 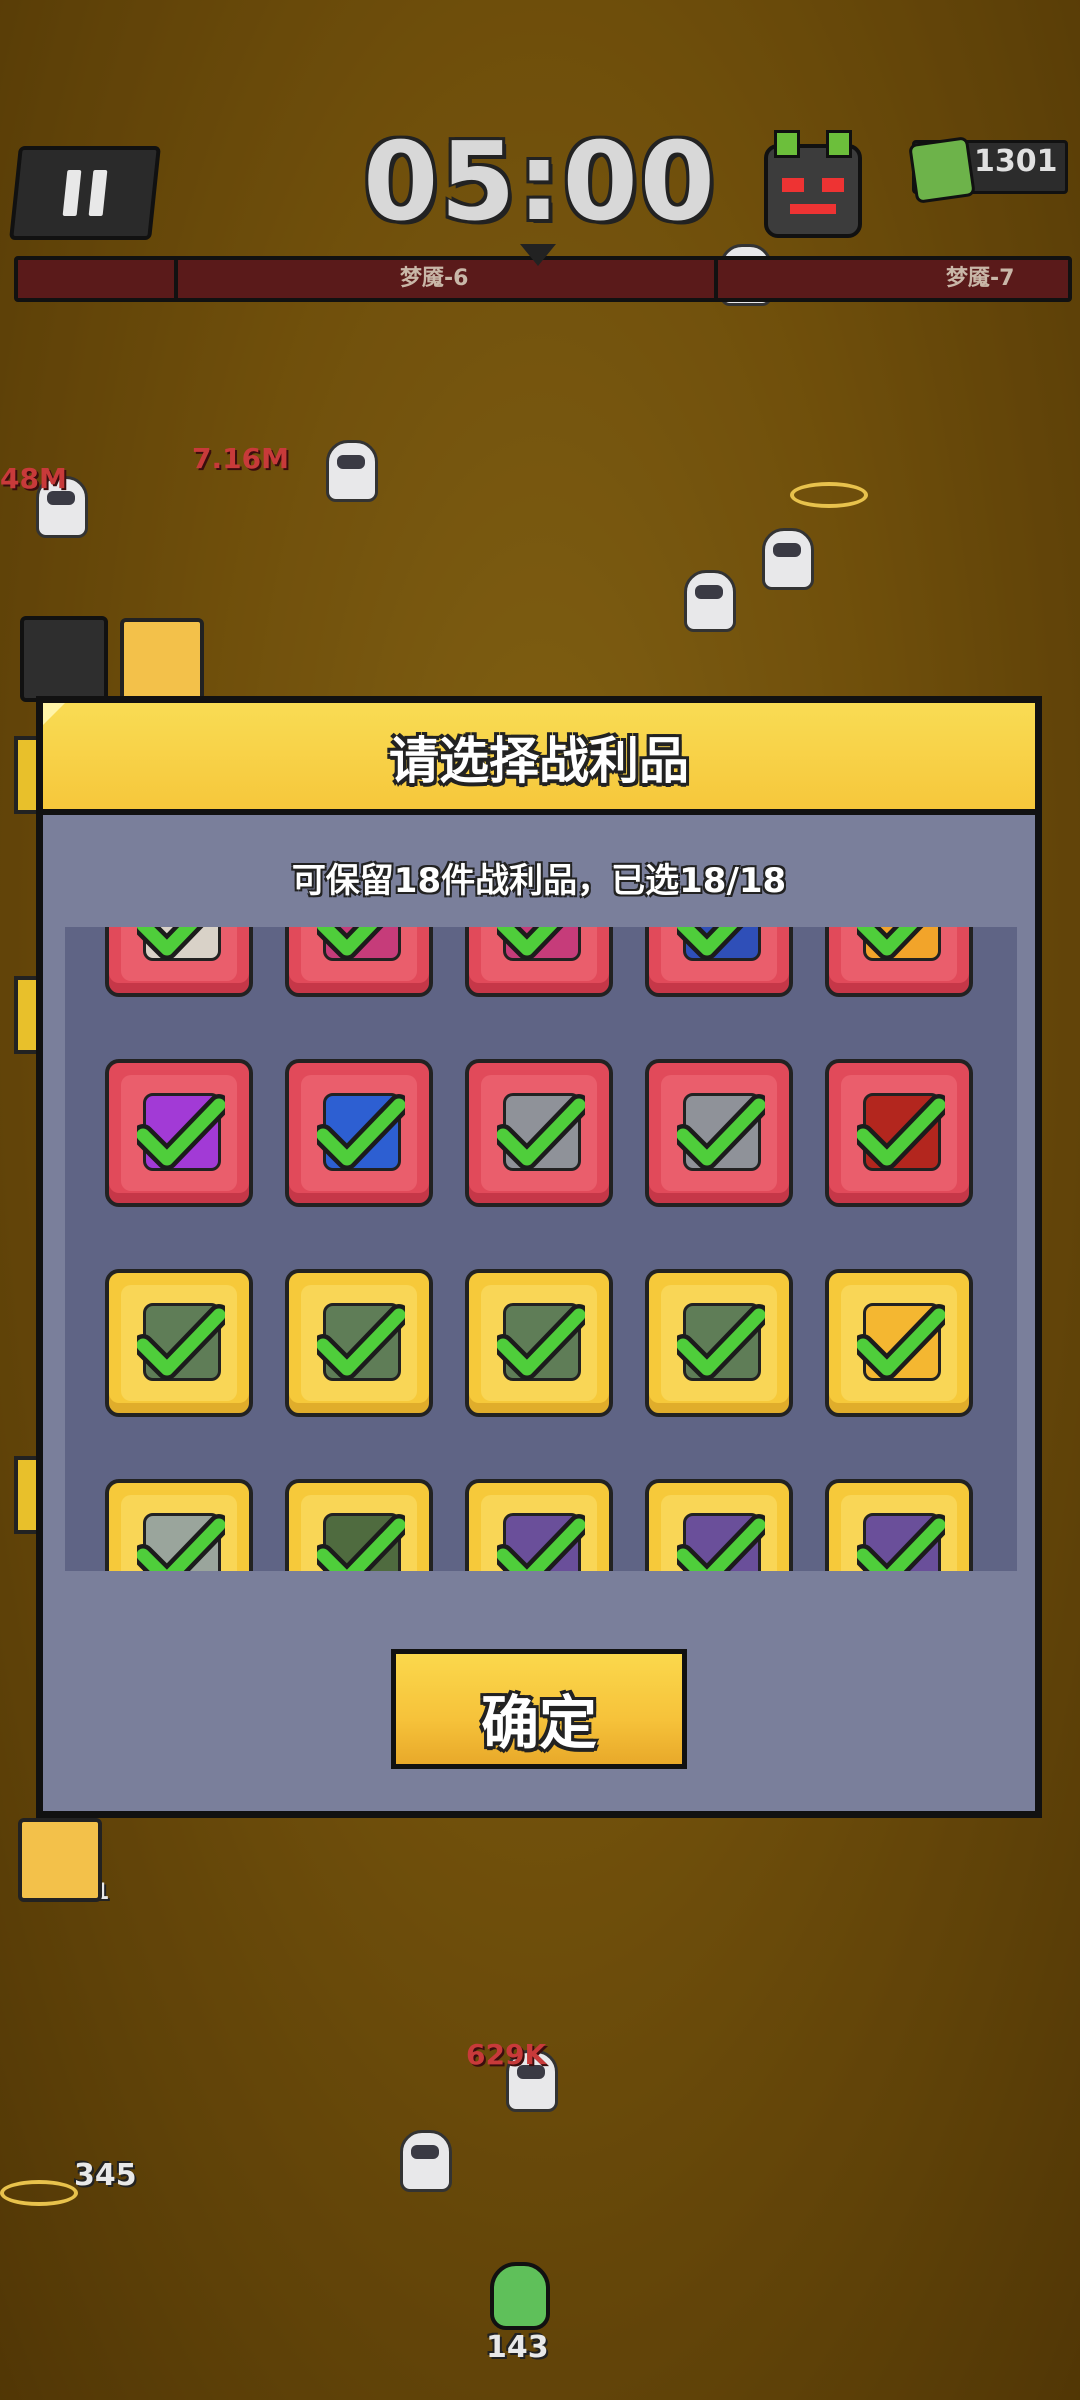 I want to click on damage-number: 629K, so click(x=506, y=2054).